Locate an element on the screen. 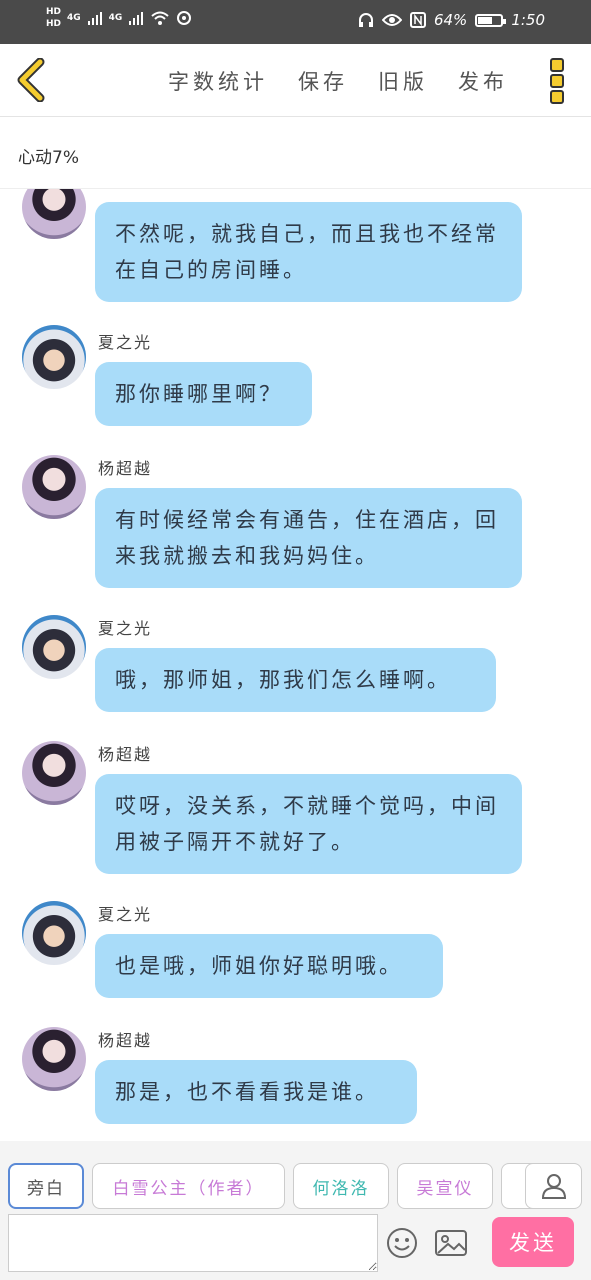 The height and width of the screenshot is (1280, 591). status-left: HD HD 4G 4G is located at coordinates (119, 18).